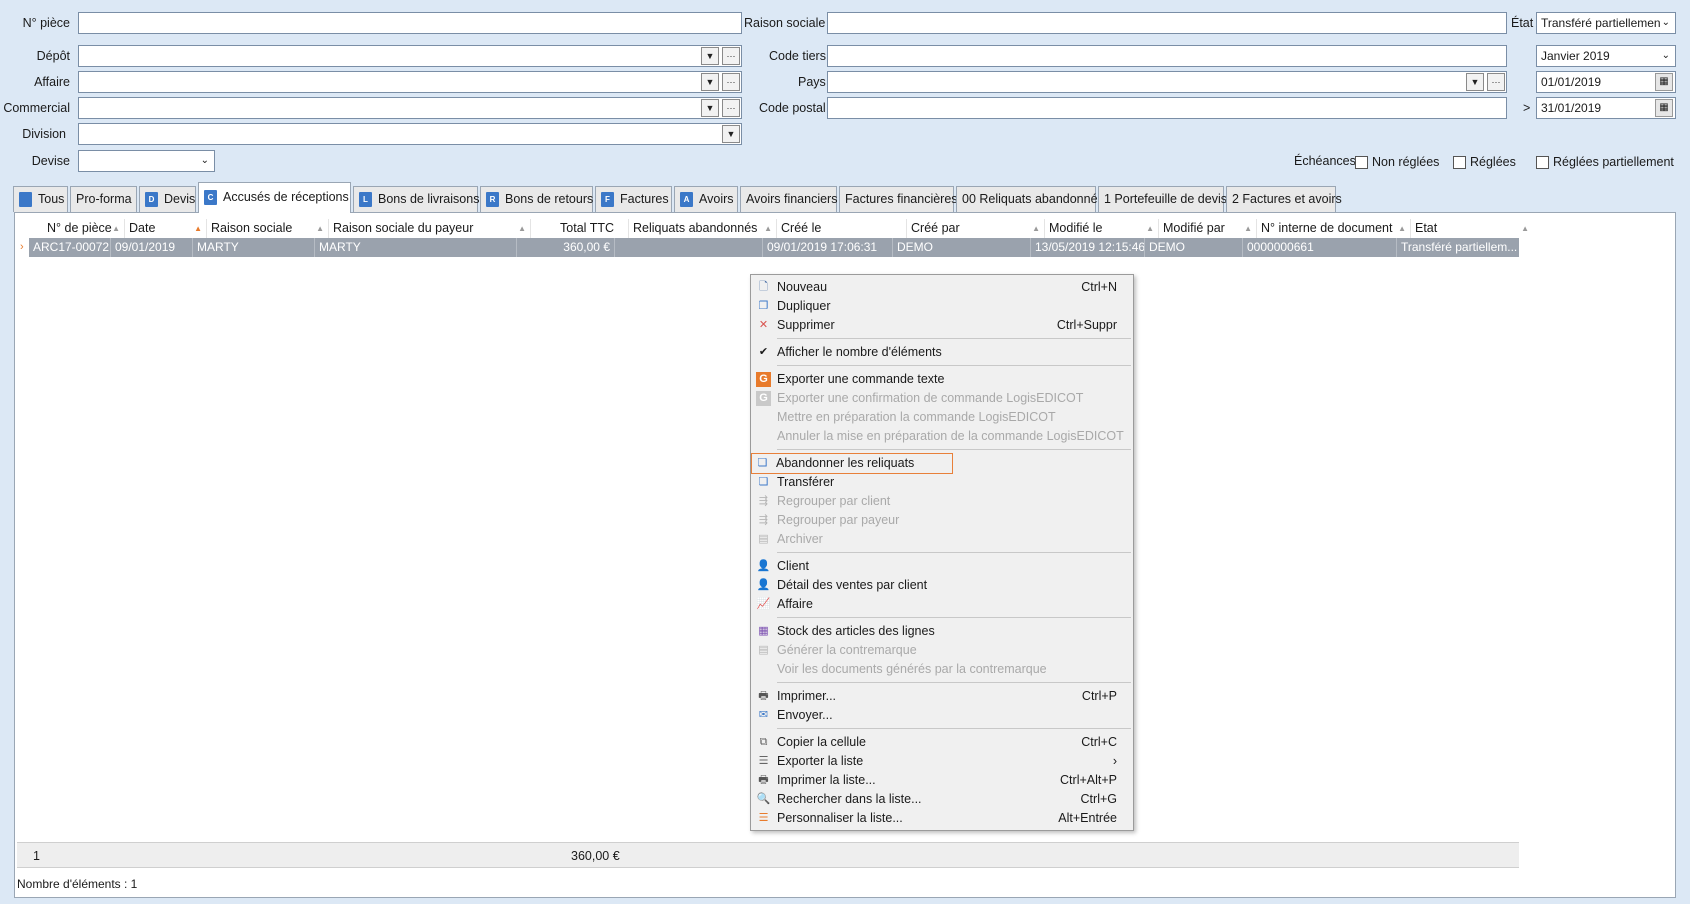 The height and width of the screenshot is (904, 1690). I want to click on chevron-down-icon: ▼, so click(1475, 82).